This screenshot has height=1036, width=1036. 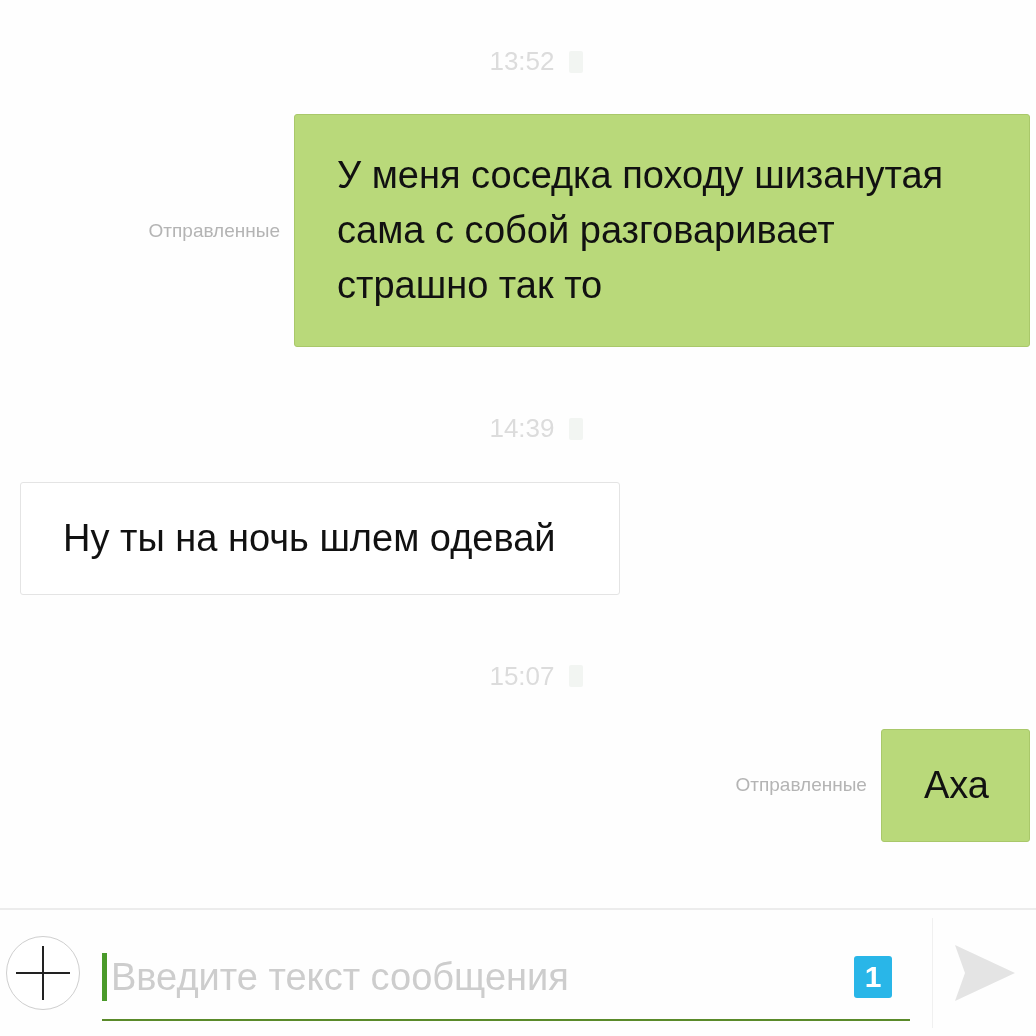 I want to click on message-bubble: Ну ты на ночь шлем одевай, so click(x=320, y=538).